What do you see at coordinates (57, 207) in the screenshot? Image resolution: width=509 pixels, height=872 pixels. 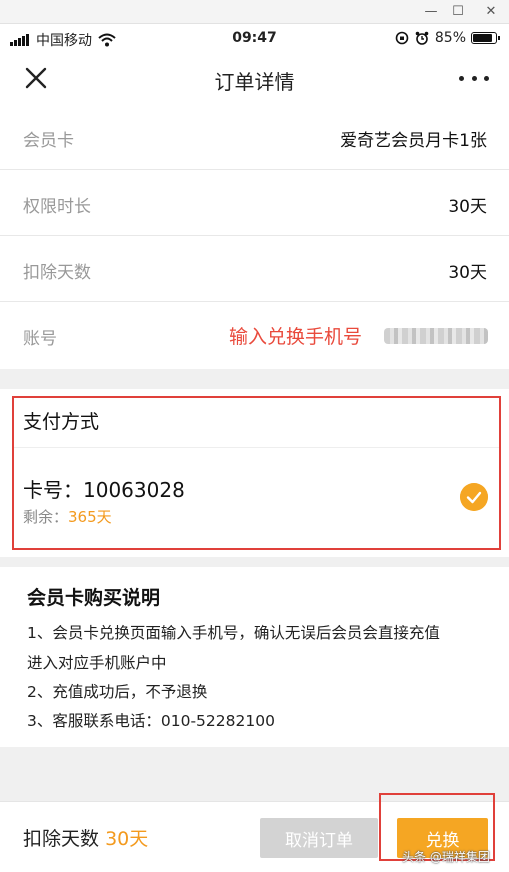 I see `row-label: 权限时长` at bounding box center [57, 207].